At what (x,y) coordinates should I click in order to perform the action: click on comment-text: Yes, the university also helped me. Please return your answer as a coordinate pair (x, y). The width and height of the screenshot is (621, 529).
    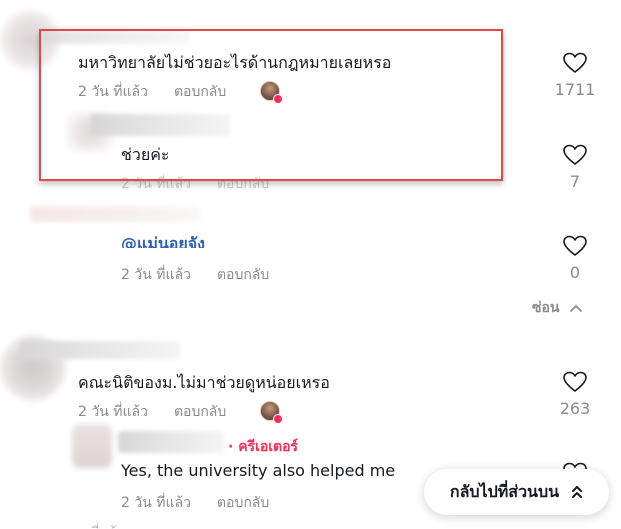
    Looking at the image, I should click on (258, 470).